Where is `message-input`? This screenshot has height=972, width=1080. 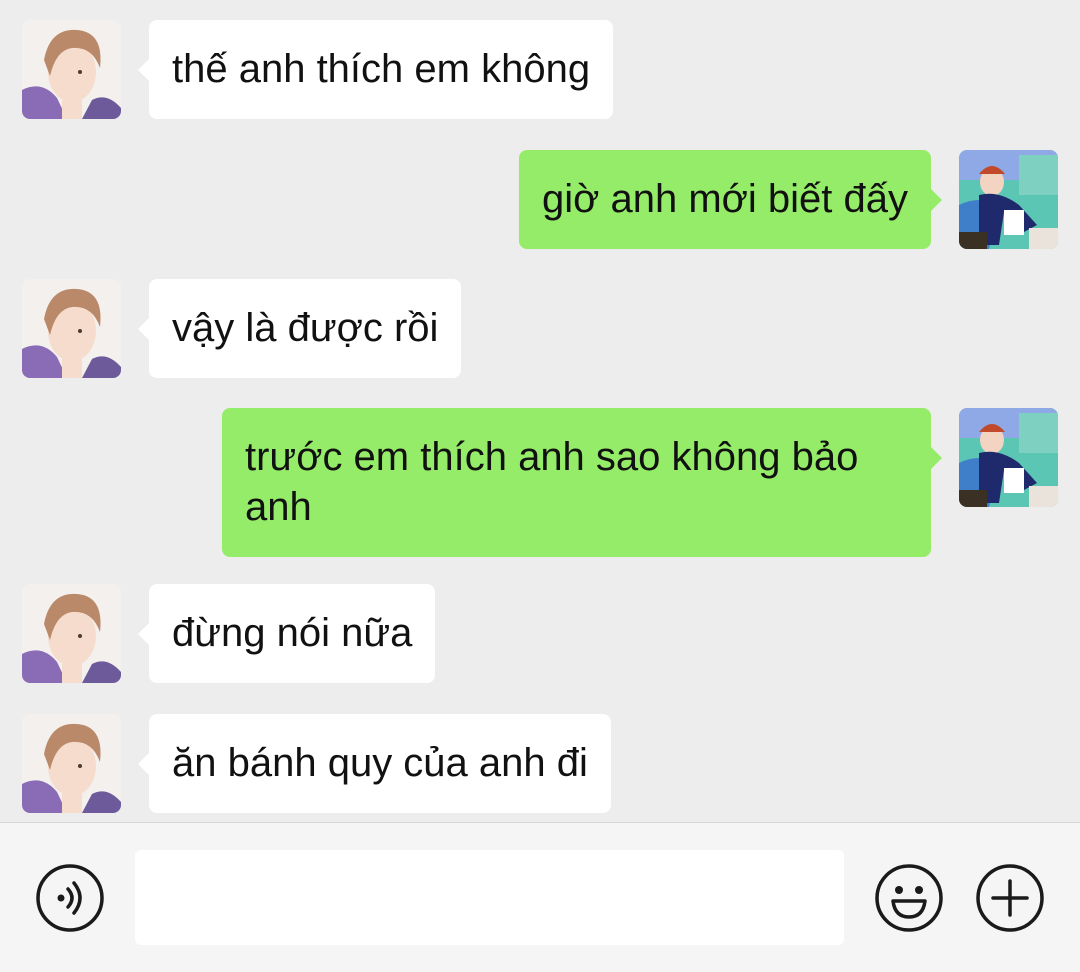
message-input is located at coordinates (489, 897).